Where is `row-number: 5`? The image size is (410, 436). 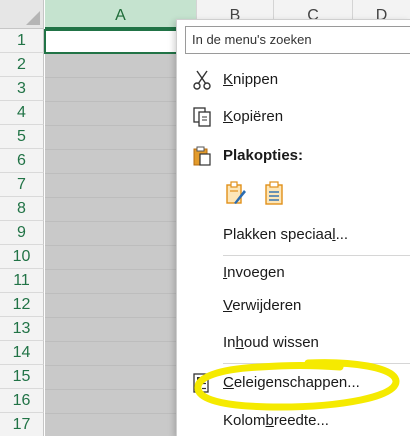
row-number: 5 is located at coordinates (21, 136).